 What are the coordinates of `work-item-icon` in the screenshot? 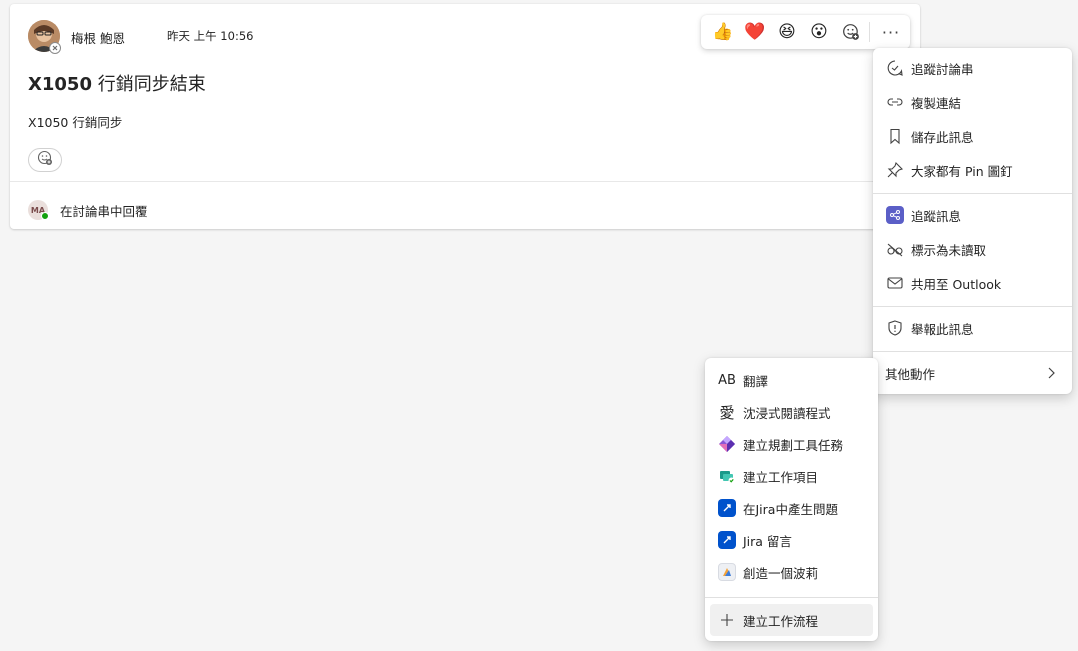 It's located at (727, 476).